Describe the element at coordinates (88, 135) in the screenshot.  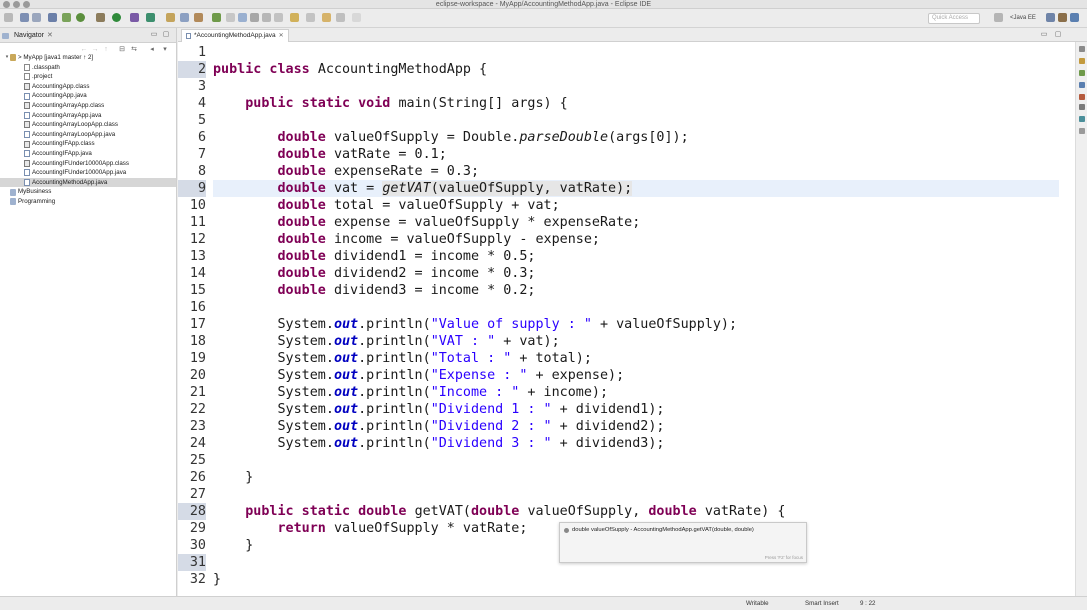
I see `tree-item: AccountingArrayLoopApp.java` at that location.